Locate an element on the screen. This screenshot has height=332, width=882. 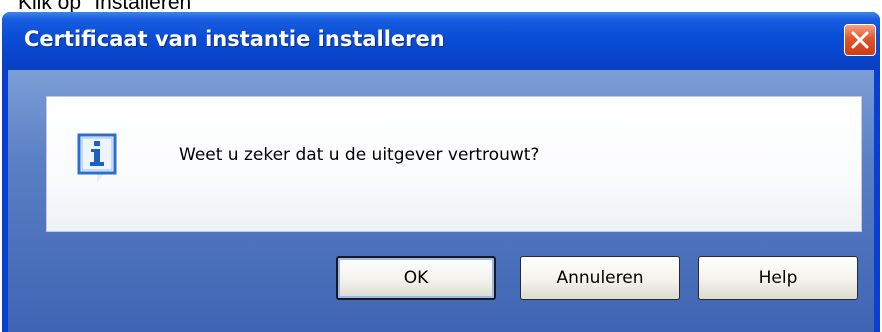
cancel-button: Annuleren is located at coordinates (600, 278).